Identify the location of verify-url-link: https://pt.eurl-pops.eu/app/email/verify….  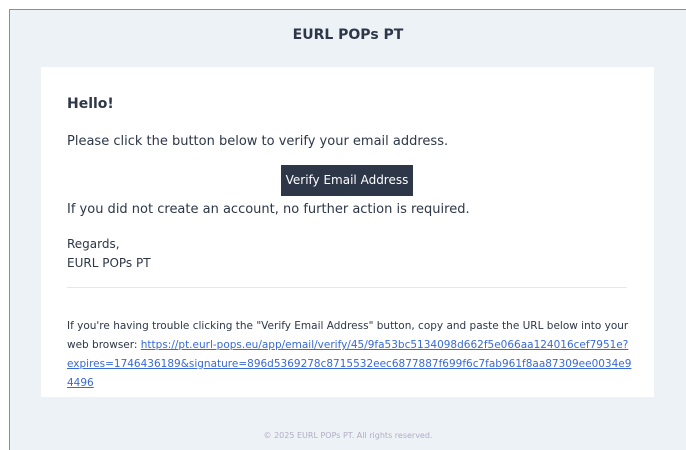
(349, 364).